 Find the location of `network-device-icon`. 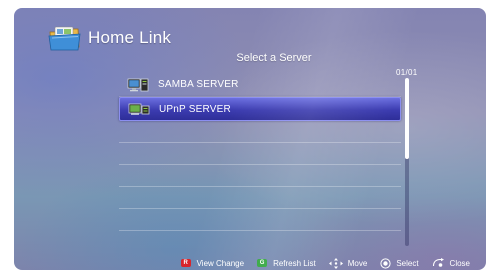

network-device-icon is located at coordinates (139, 109).